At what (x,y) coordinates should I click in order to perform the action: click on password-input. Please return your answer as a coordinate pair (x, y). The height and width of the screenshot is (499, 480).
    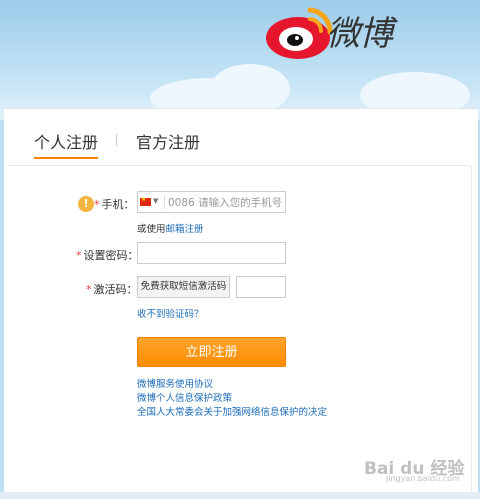
    Looking at the image, I should click on (211, 253).